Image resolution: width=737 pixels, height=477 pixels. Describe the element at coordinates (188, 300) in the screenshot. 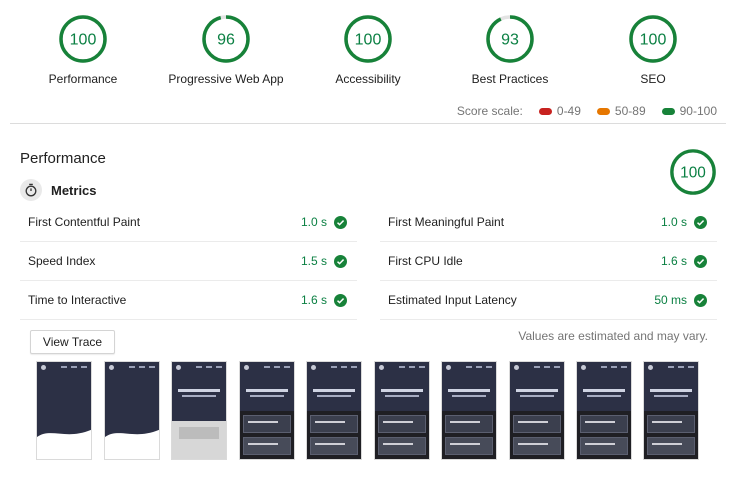

I see `metric-time-to-interactive: Time to Interactive 1.6 s` at that location.